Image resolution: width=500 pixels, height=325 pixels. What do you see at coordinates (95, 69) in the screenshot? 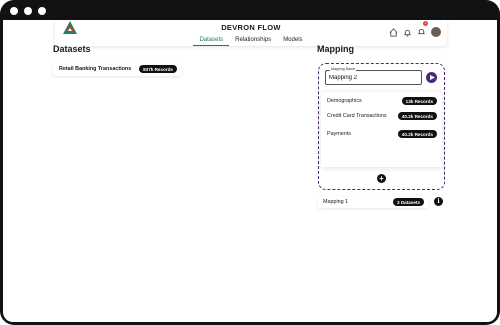
I see `dataset-label: Retail Banking Transactions` at bounding box center [95, 69].